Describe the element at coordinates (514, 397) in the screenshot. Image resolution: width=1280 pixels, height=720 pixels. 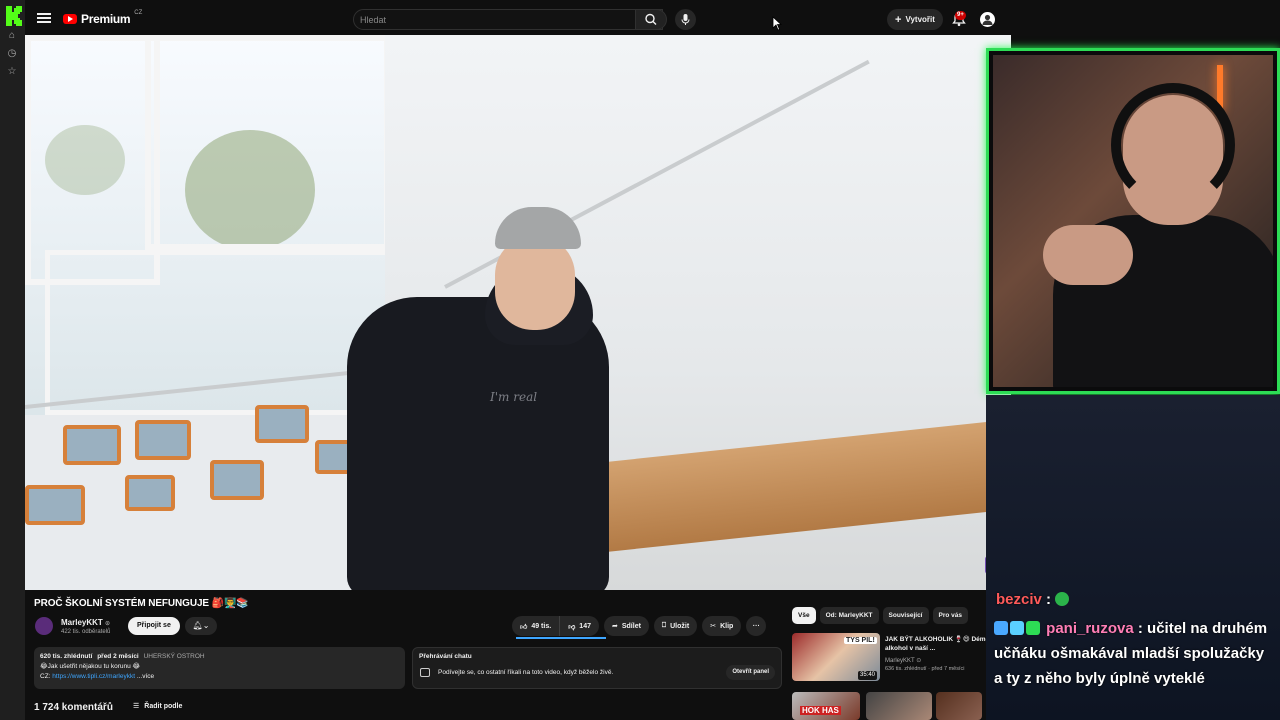
I see `shirt-print-text: I'm real` at that location.